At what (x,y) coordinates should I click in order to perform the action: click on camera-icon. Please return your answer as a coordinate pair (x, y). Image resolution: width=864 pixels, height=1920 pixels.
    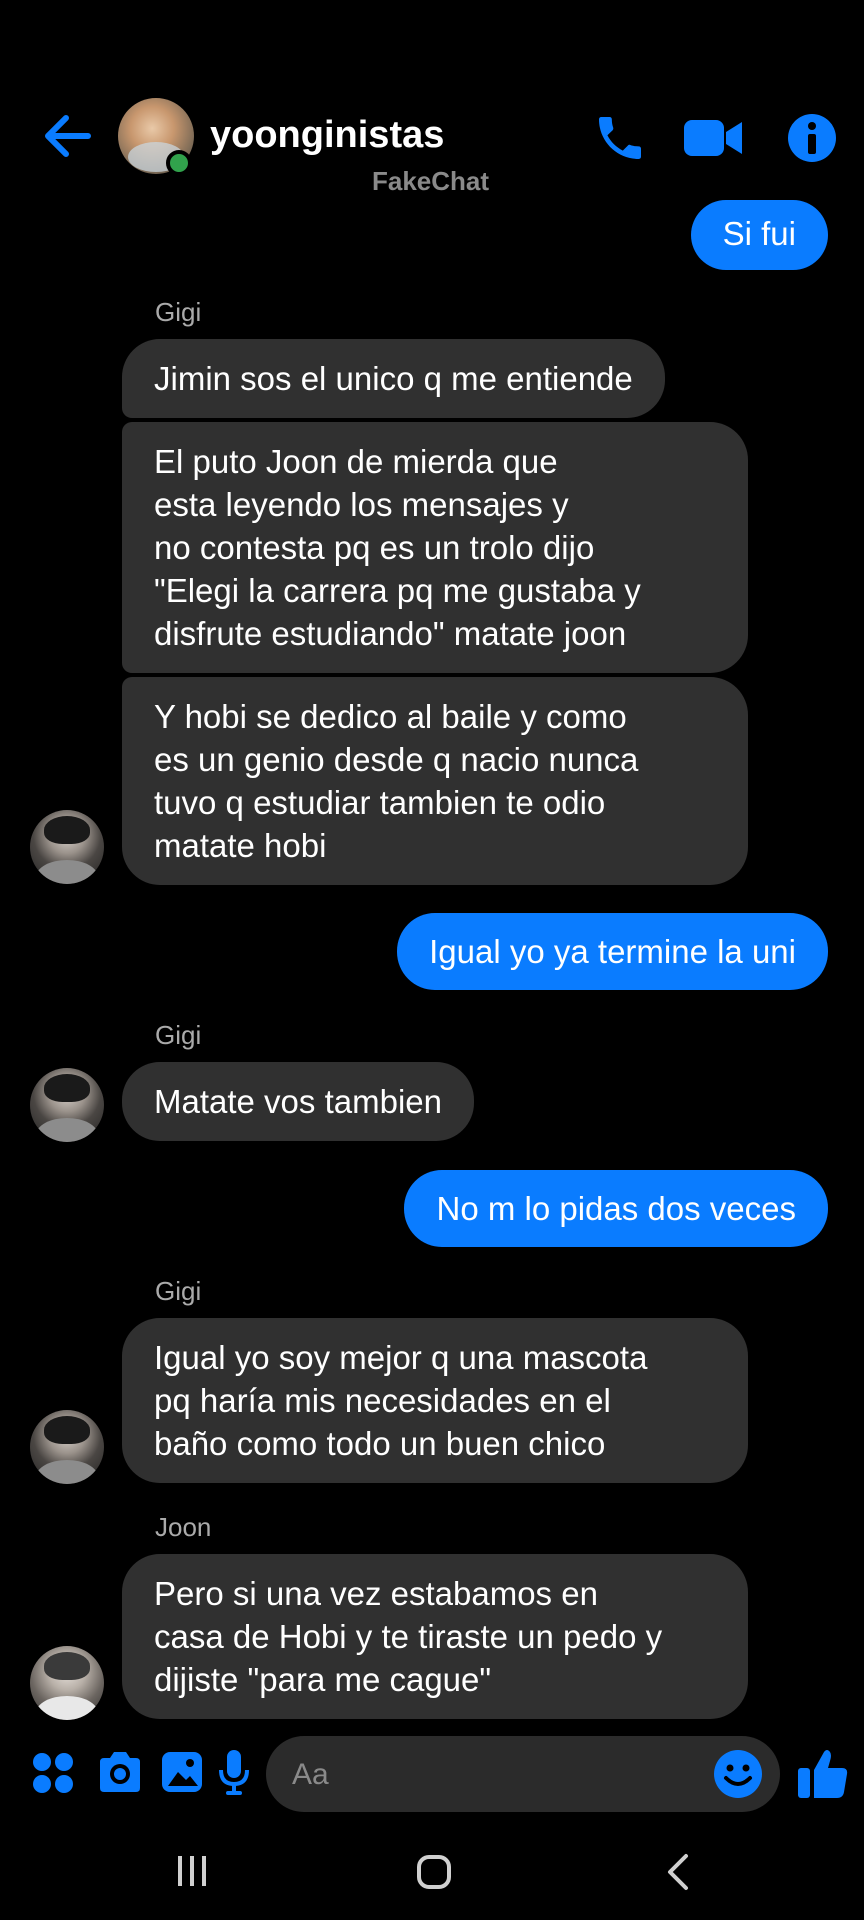
    Looking at the image, I should click on (120, 1772).